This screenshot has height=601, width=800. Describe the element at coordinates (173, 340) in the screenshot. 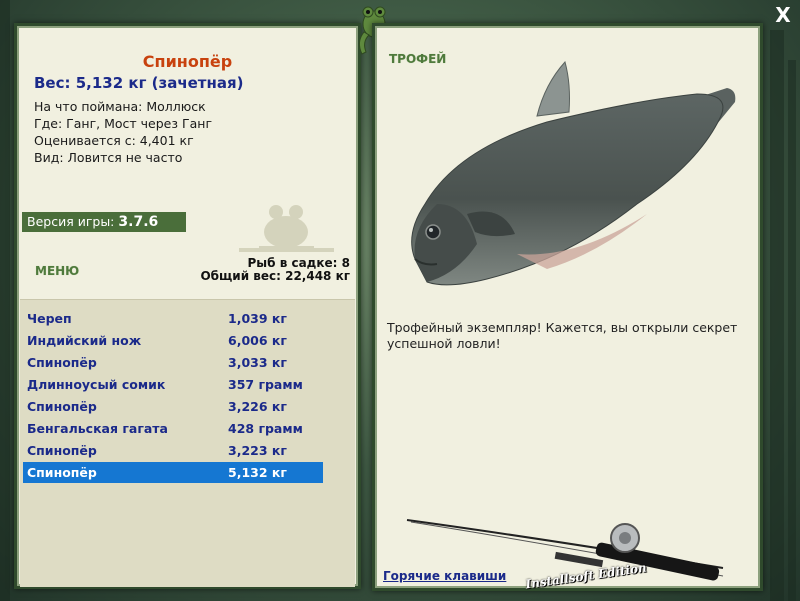

I see `catch-list-item: Индийский нож 6,006 кг` at that location.